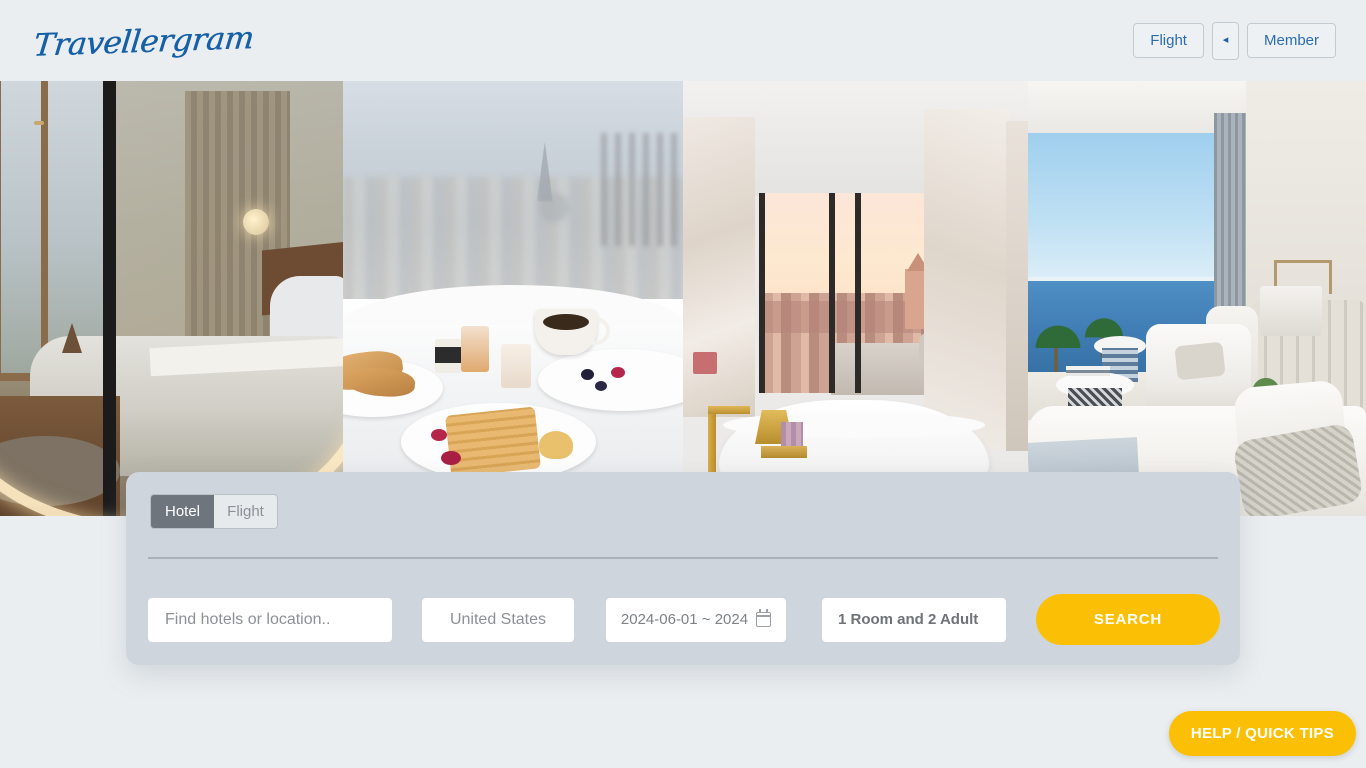  I want to click on hero-image-bedroom, so click(171, 298).